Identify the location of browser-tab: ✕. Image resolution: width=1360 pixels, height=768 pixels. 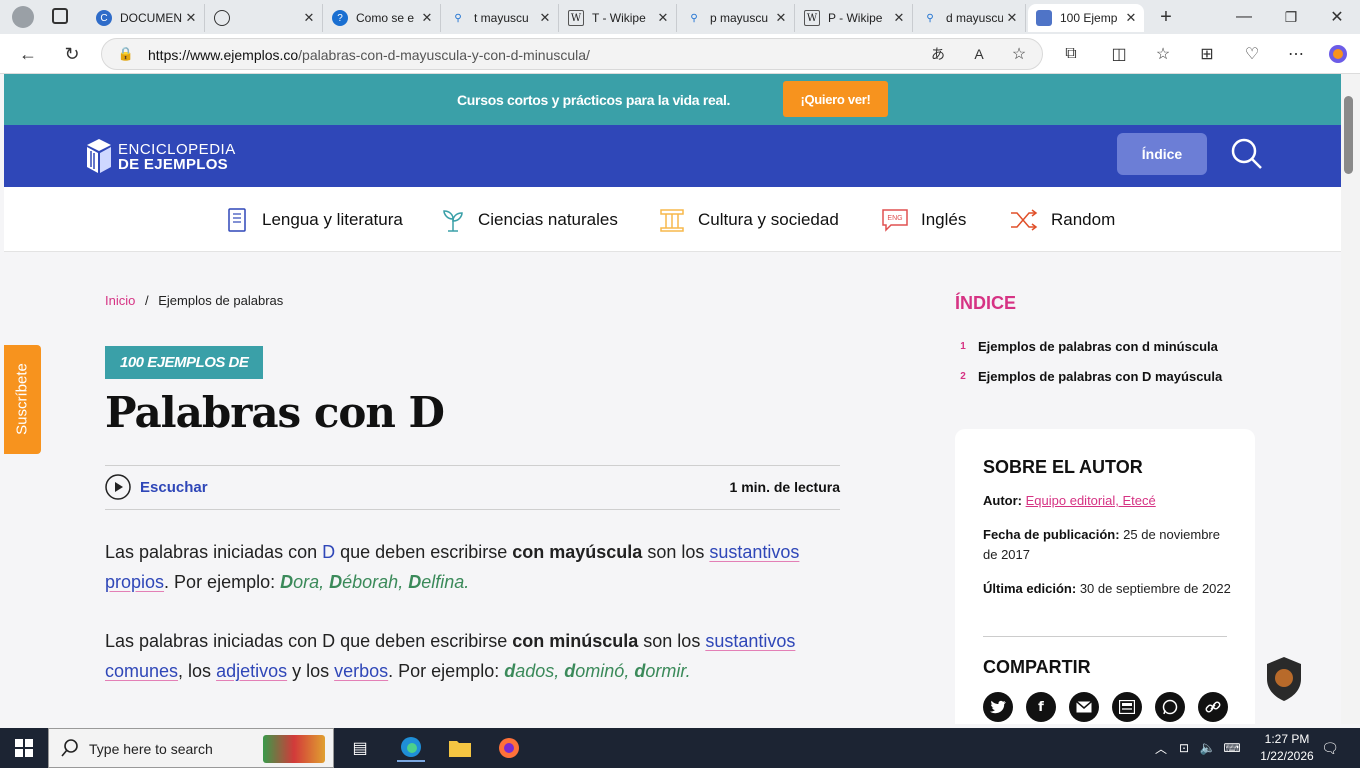
(264, 18).